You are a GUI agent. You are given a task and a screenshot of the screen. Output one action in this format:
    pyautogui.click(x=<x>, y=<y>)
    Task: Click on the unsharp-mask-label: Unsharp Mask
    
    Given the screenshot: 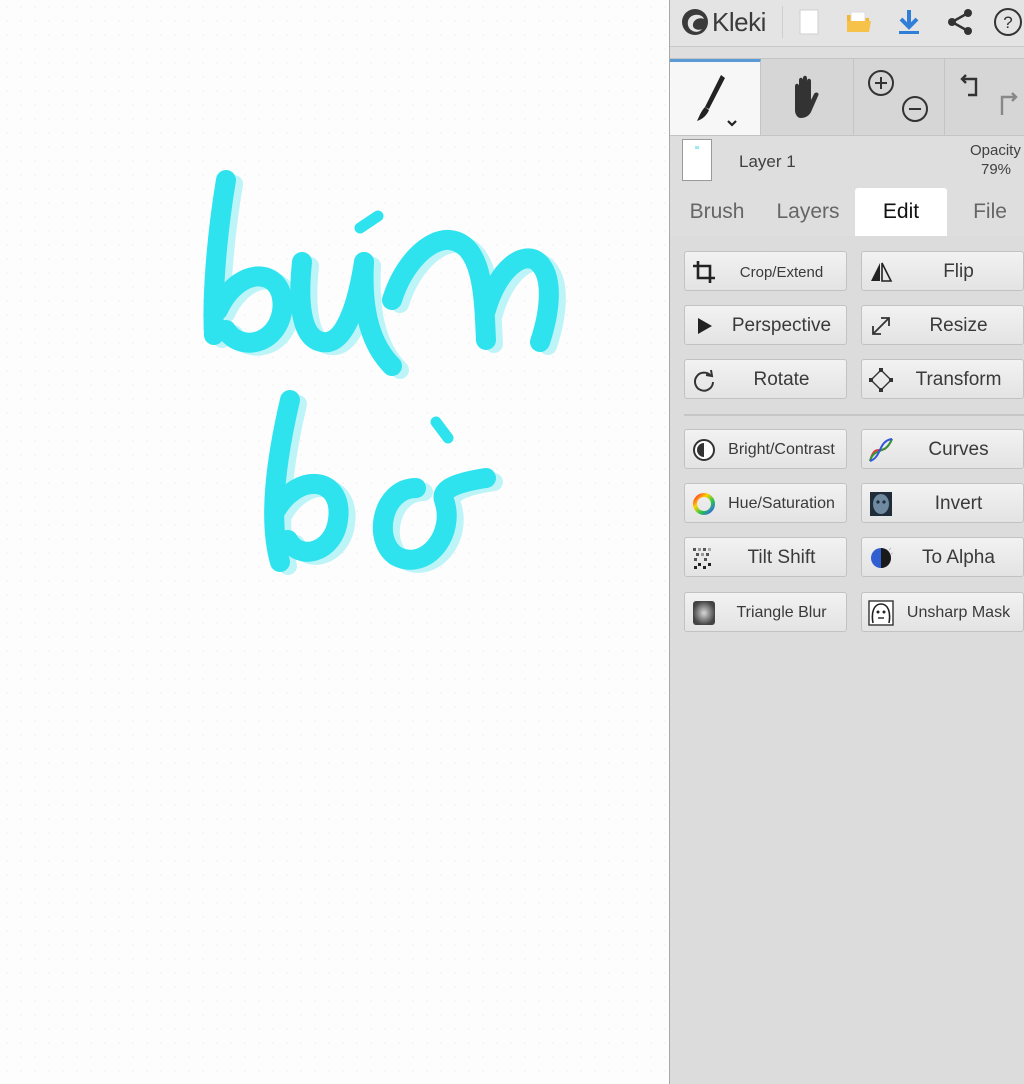 What is the action you would take?
    pyautogui.click(x=958, y=612)
    